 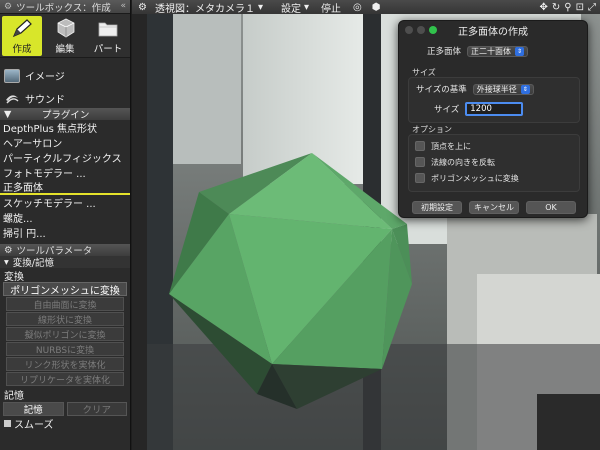 I want to click on disabled-convert-button: NURBSに変換, so click(x=65, y=349).